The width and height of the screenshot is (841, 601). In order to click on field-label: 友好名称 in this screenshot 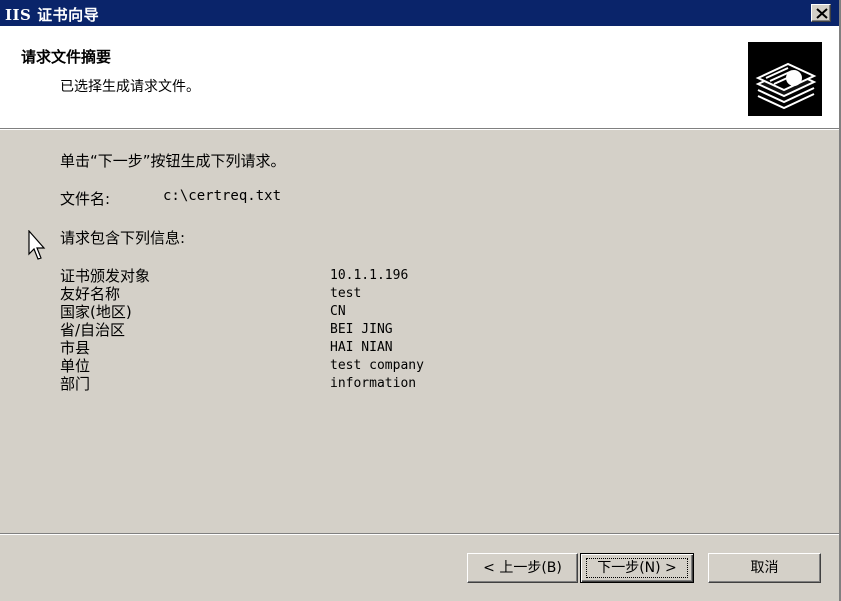, I will do `click(90, 294)`.